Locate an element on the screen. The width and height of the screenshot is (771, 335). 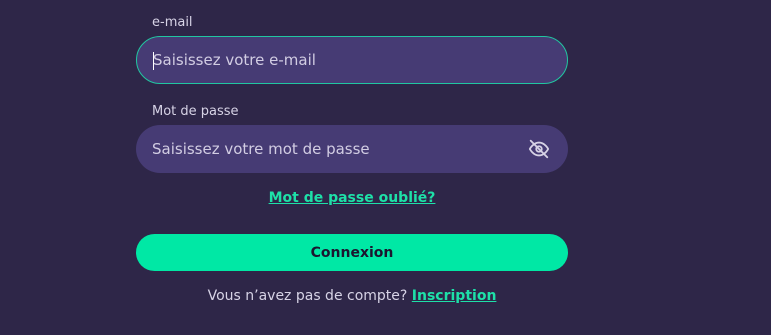
eye-off-icon is located at coordinates (539, 149).